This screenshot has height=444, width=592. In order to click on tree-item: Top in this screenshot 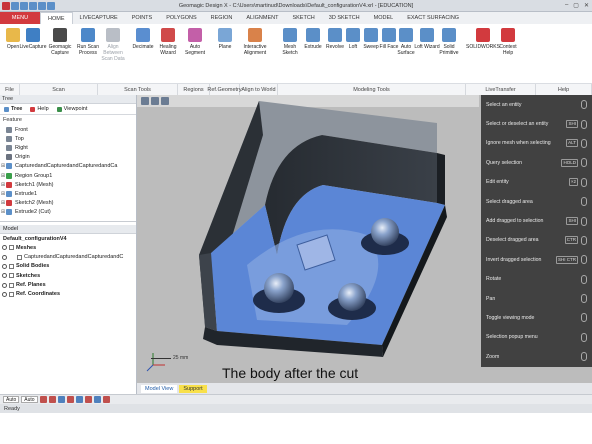, I will do `click(68, 138)`.